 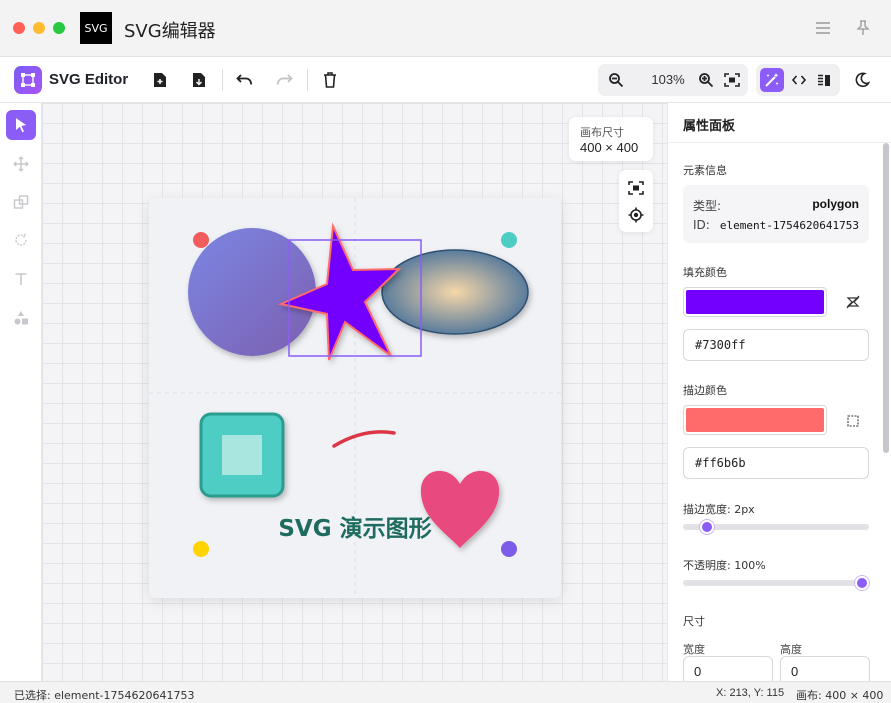 What do you see at coordinates (840, 695) in the screenshot?
I see `canvas-size-status: 画布: 400 × 400` at bounding box center [840, 695].